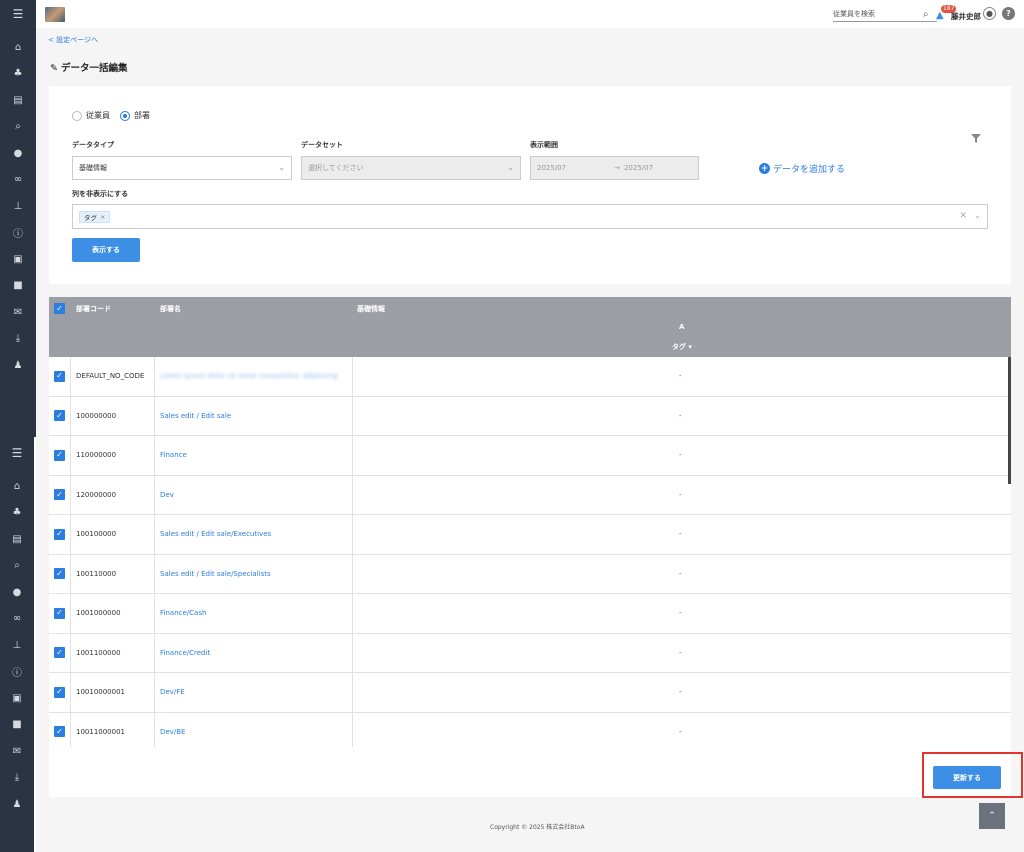 Image resolution: width=1024 pixels, height=852 pixels. I want to click on display-range-picker: 2025/07 → 2025/07, so click(614, 168).